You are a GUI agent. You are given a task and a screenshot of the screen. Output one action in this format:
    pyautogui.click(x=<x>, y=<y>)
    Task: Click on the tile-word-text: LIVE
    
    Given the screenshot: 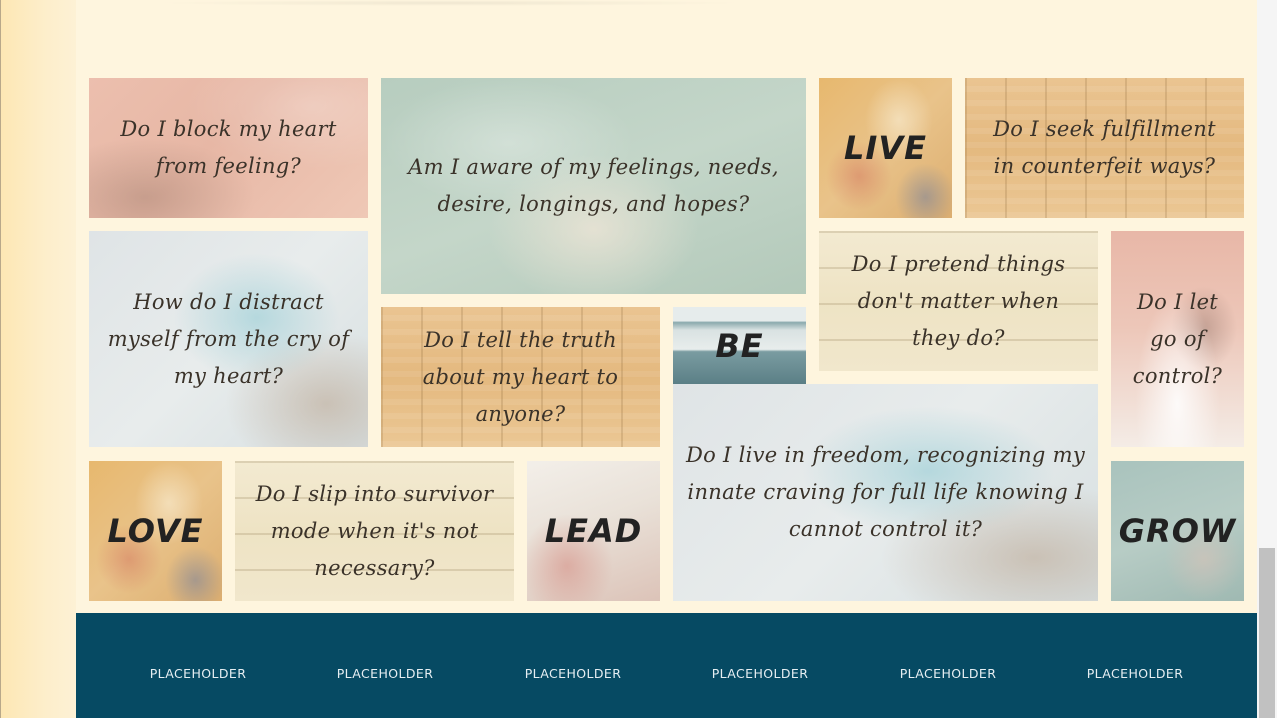 What is the action you would take?
    pyautogui.click(x=885, y=148)
    